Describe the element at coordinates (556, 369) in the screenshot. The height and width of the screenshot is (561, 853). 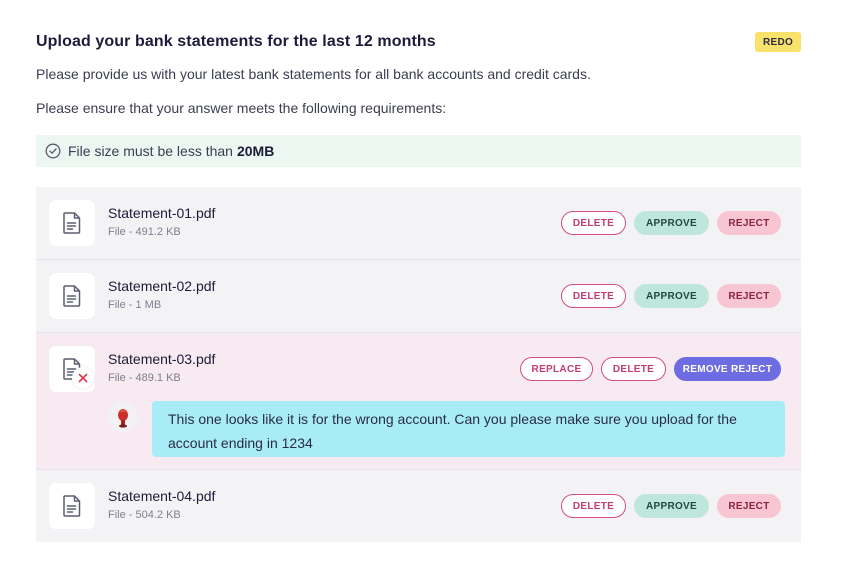
I see `replace-button: REPLACE` at that location.